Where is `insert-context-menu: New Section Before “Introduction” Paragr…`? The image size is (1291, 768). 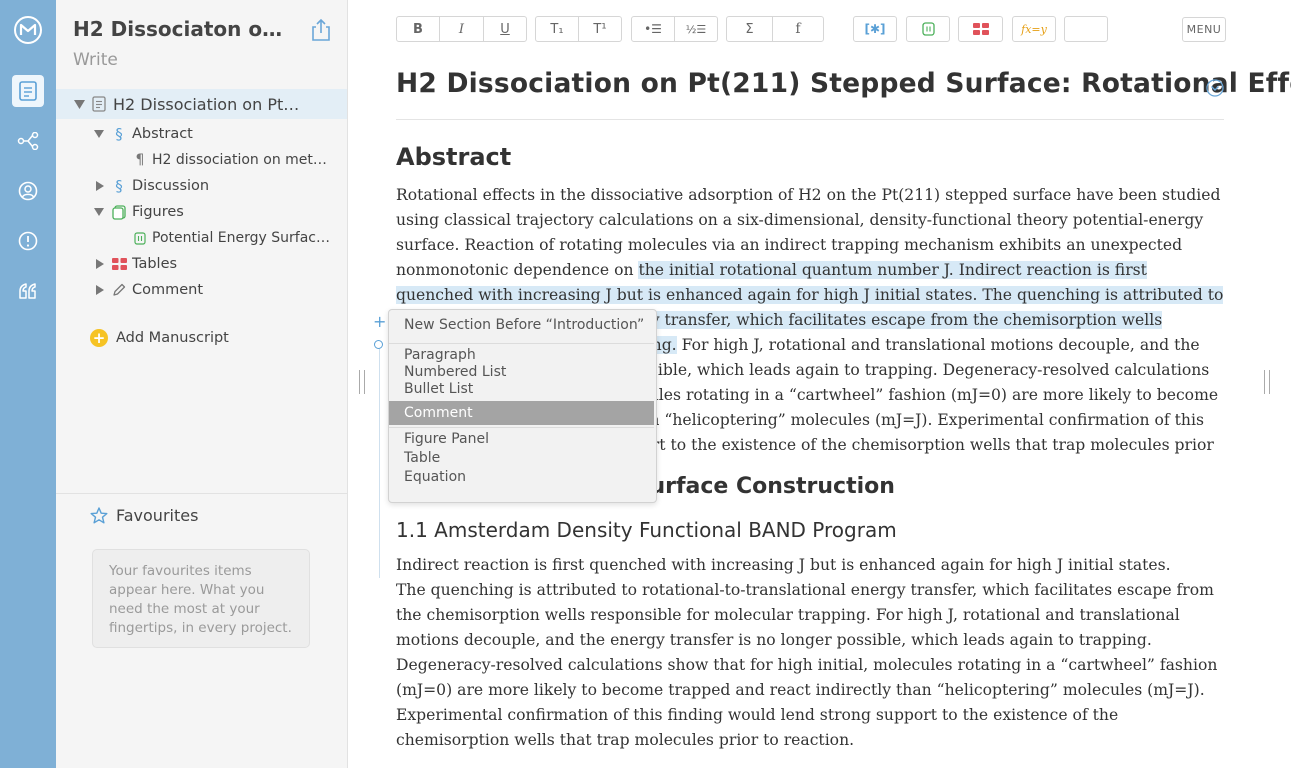
insert-context-menu: New Section Before “Introduction” Paragr… is located at coordinates (522, 406).